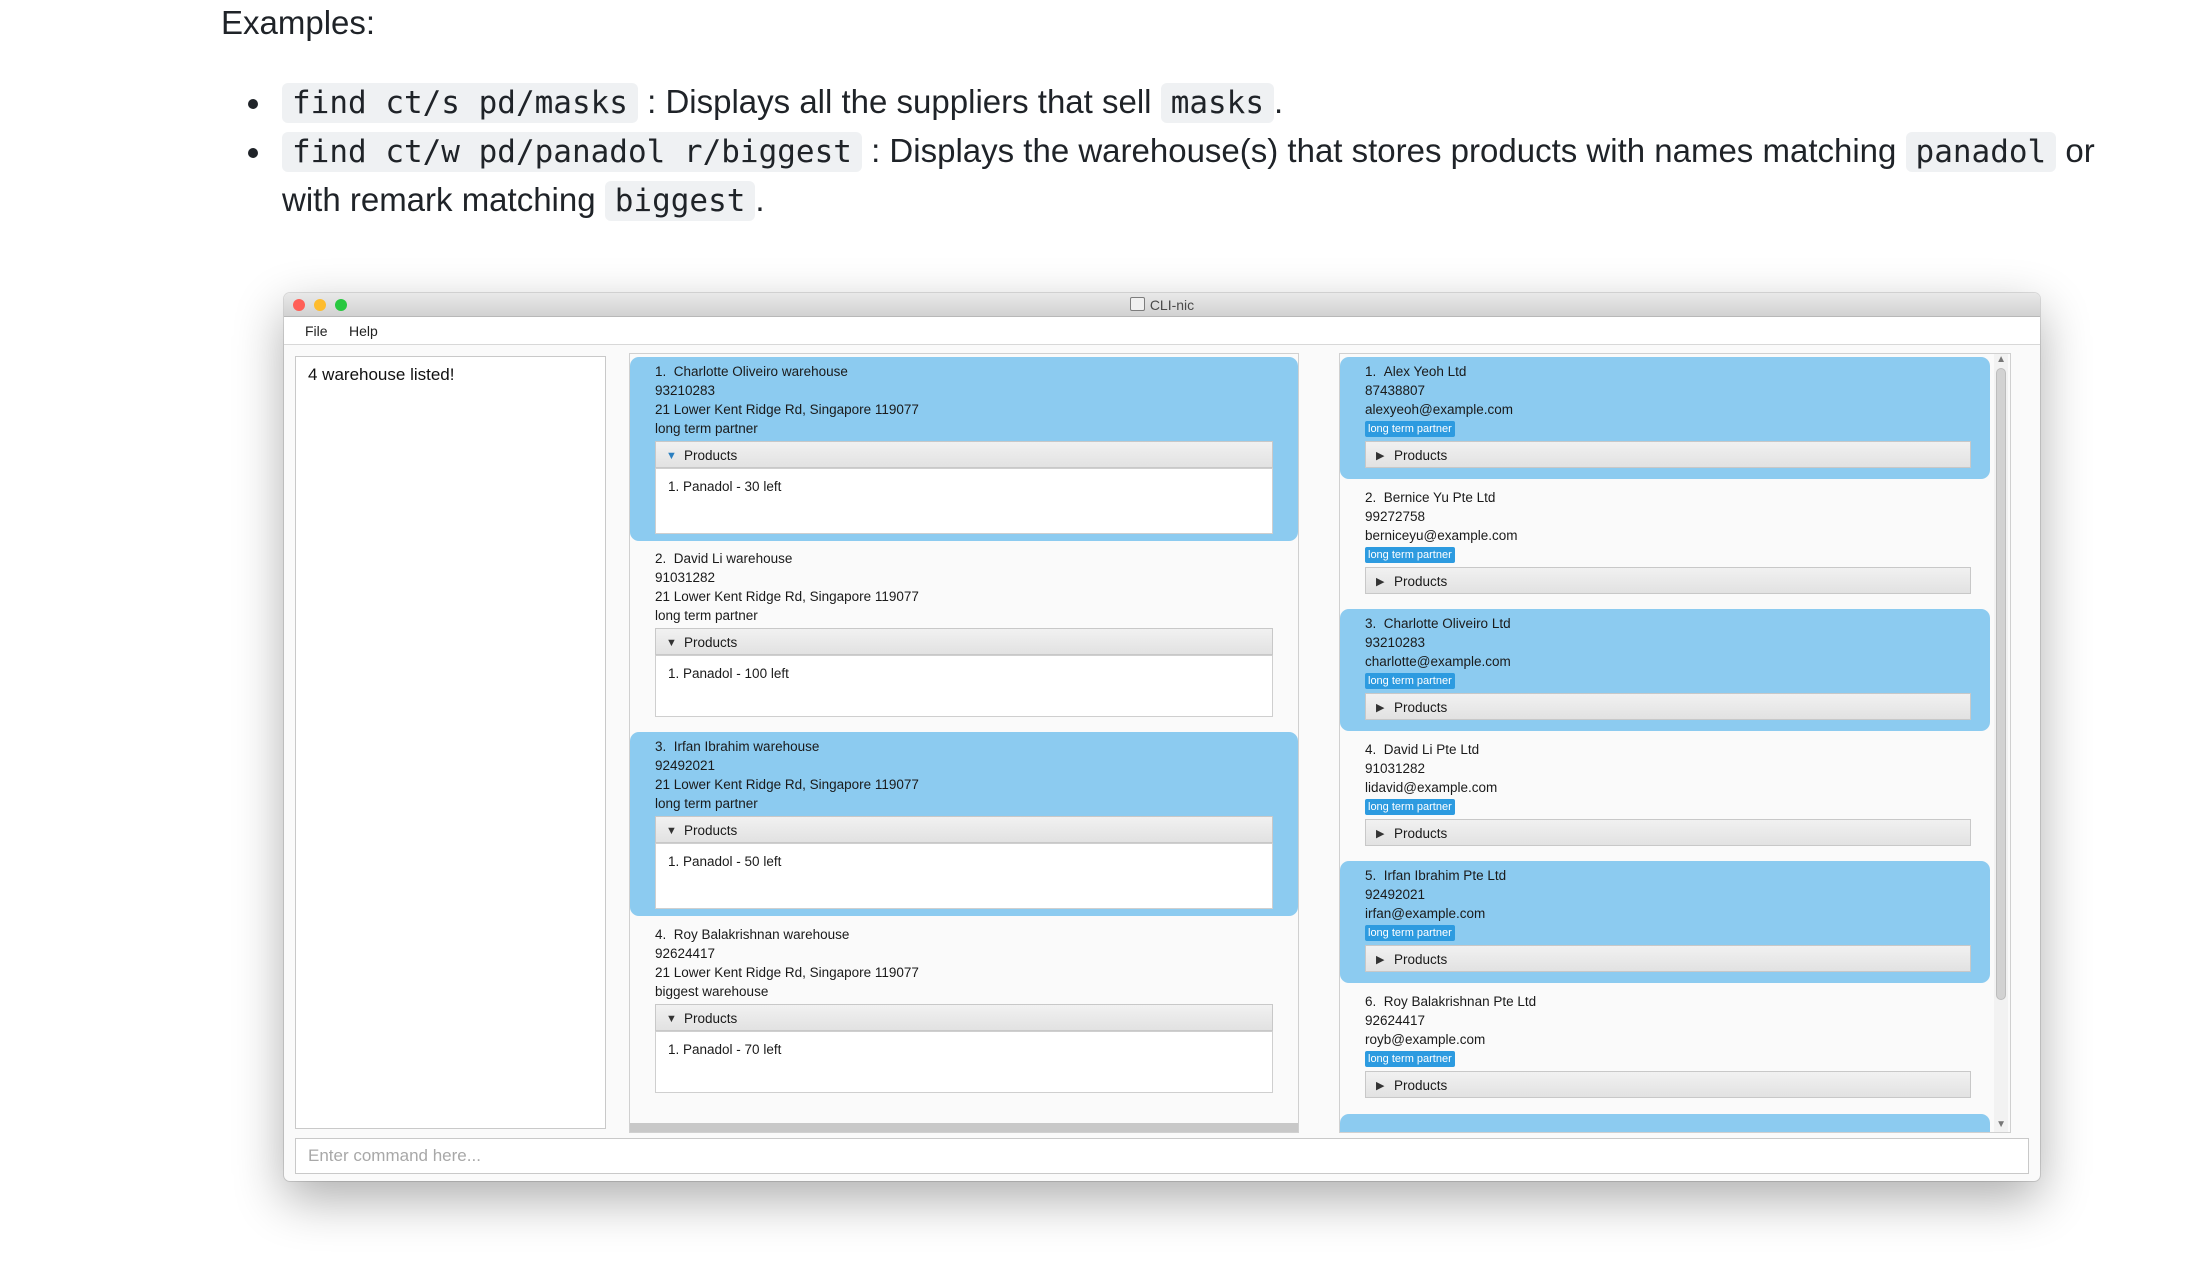 This screenshot has width=2206, height=1278. I want to click on supplier-email: lidavid@example.com, so click(1431, 787).